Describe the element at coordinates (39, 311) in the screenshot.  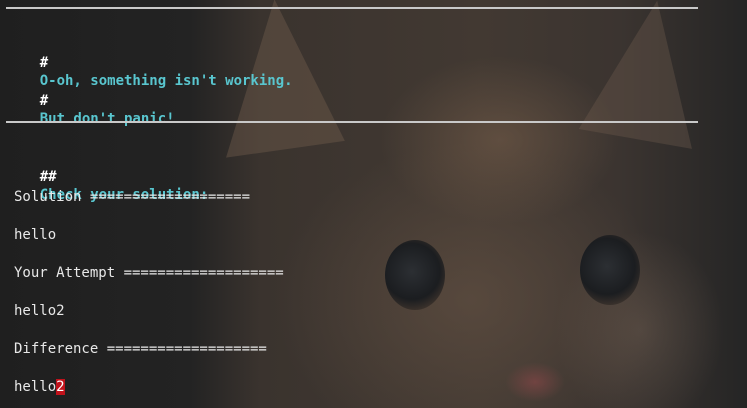
I see `attempt-value: hello2` at that location.